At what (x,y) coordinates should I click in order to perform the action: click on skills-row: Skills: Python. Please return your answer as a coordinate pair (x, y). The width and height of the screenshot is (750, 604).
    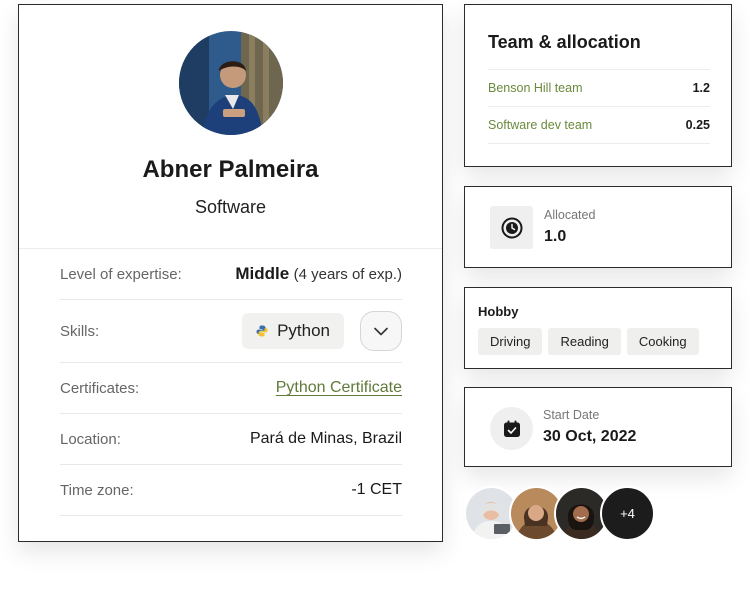
    Looking at the image, I should click on (231, 331).